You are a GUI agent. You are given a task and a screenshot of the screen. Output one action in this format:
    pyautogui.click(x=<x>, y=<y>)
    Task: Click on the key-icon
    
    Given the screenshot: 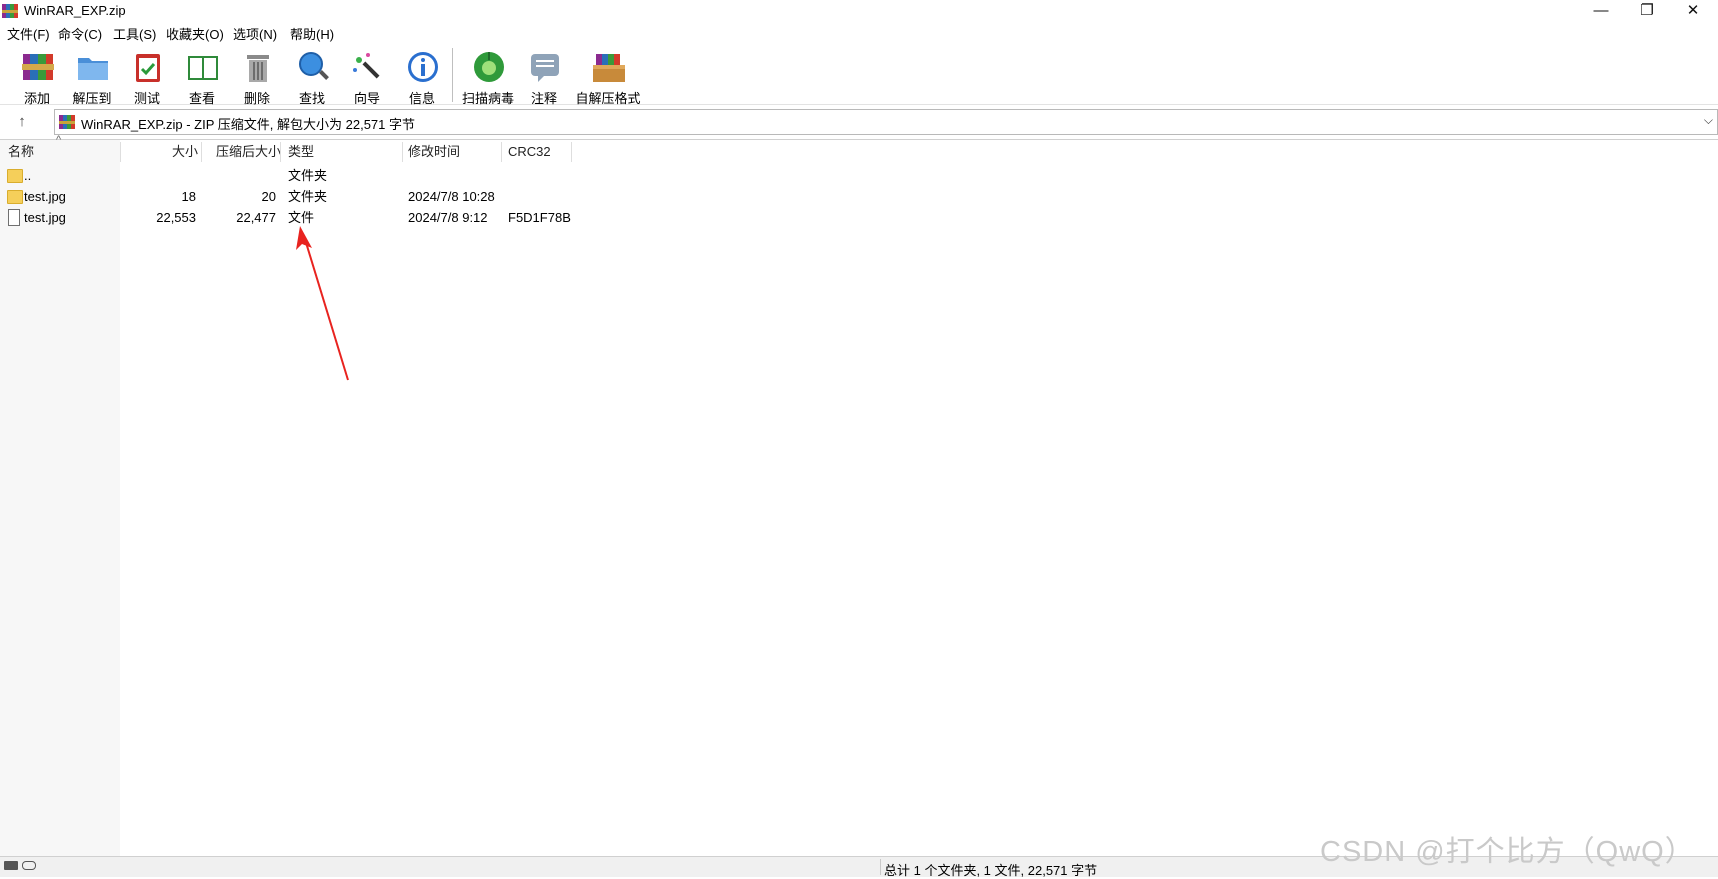 What is the action you would take?
    pyautogui.click(x=29, y=865)
    